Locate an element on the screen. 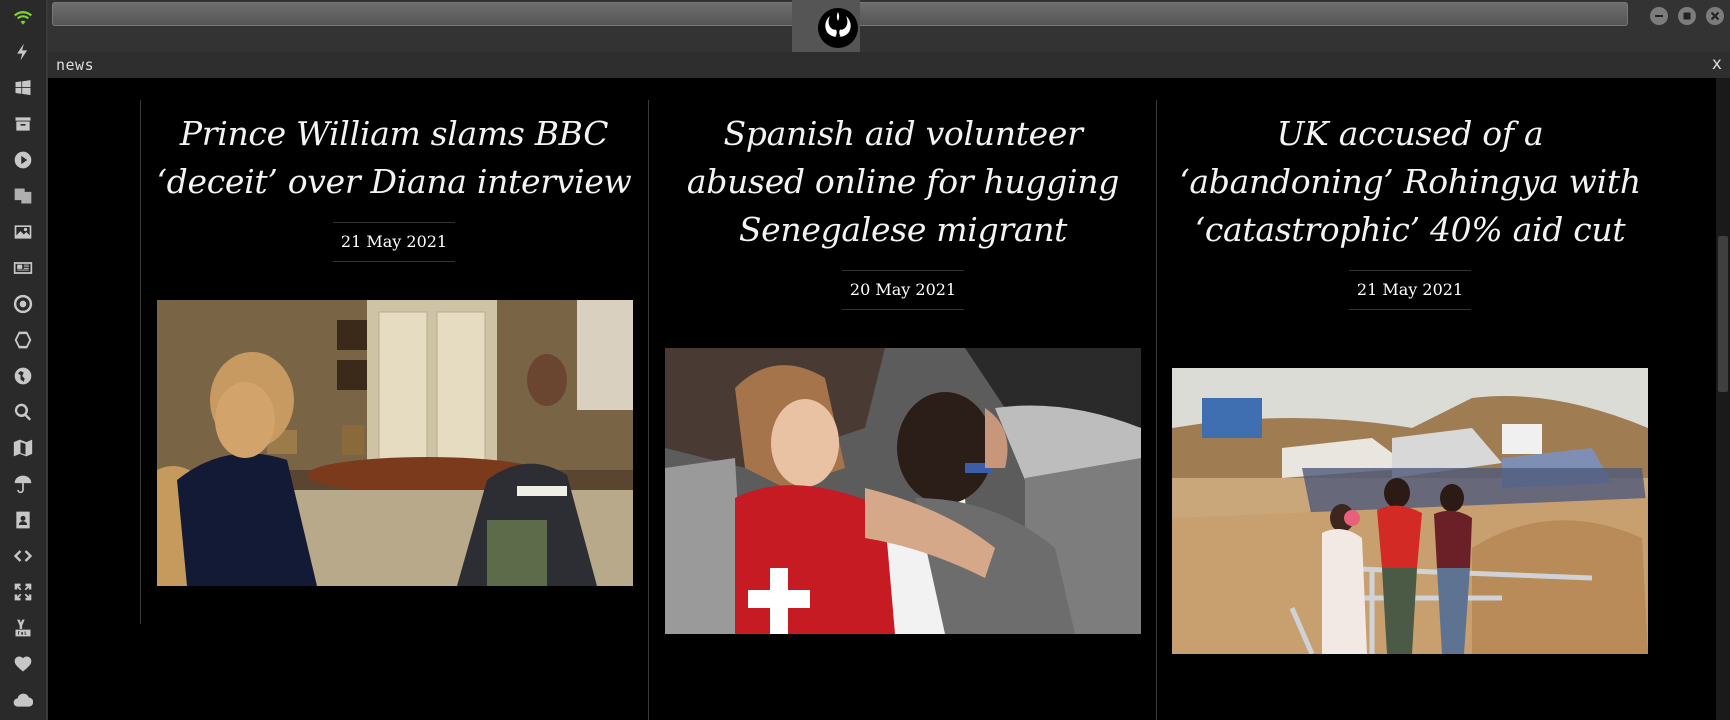 The height and width of the screenshot is (720, 1730). maximize-button is located at coordinates (1687, 16).